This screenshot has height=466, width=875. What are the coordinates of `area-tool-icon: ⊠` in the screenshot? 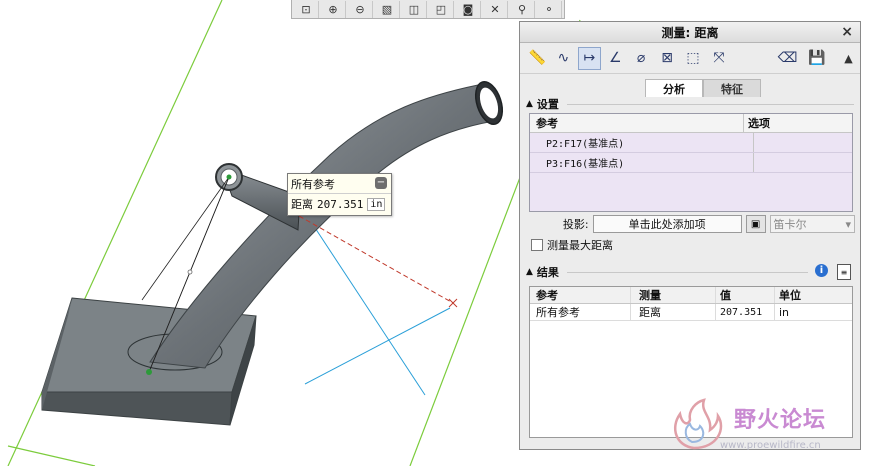 It's located at (667, 58).